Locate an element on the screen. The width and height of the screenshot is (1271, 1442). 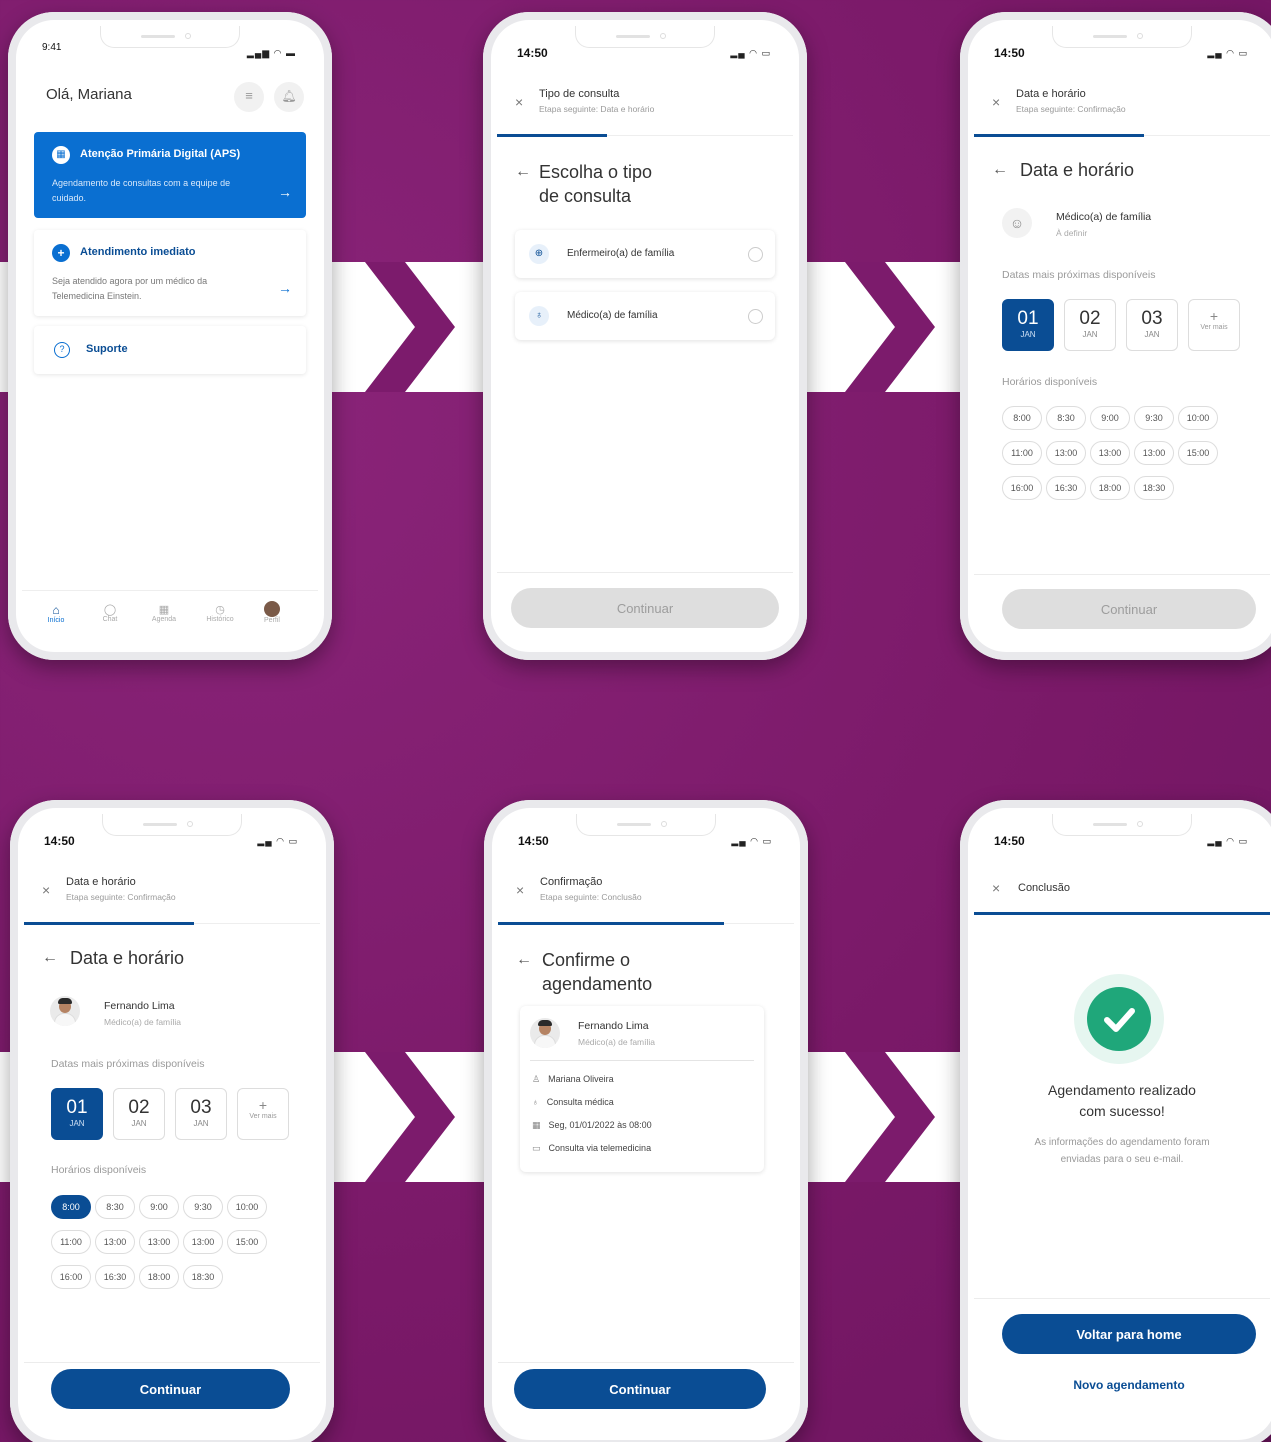
success-title: Agendamento realizado com sucesso! is located at coordinates (1122, 1101).